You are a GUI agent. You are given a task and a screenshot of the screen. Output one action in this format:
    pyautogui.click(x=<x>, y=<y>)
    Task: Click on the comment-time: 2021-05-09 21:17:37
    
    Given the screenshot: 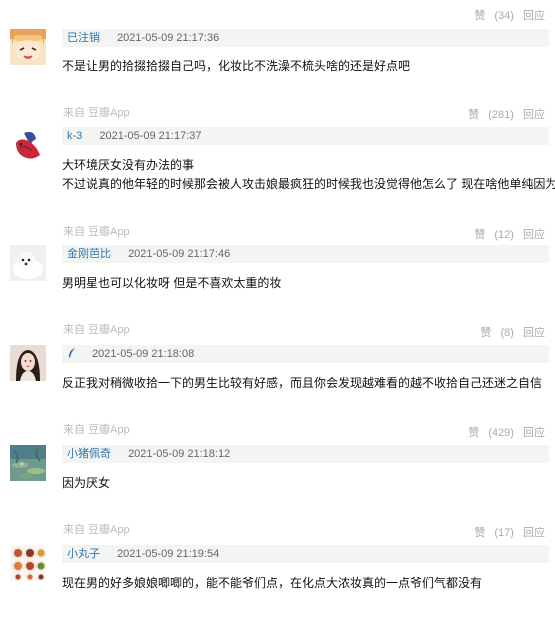 What is the action you would take?
    pyautogui.click(x=150, y=136)
    